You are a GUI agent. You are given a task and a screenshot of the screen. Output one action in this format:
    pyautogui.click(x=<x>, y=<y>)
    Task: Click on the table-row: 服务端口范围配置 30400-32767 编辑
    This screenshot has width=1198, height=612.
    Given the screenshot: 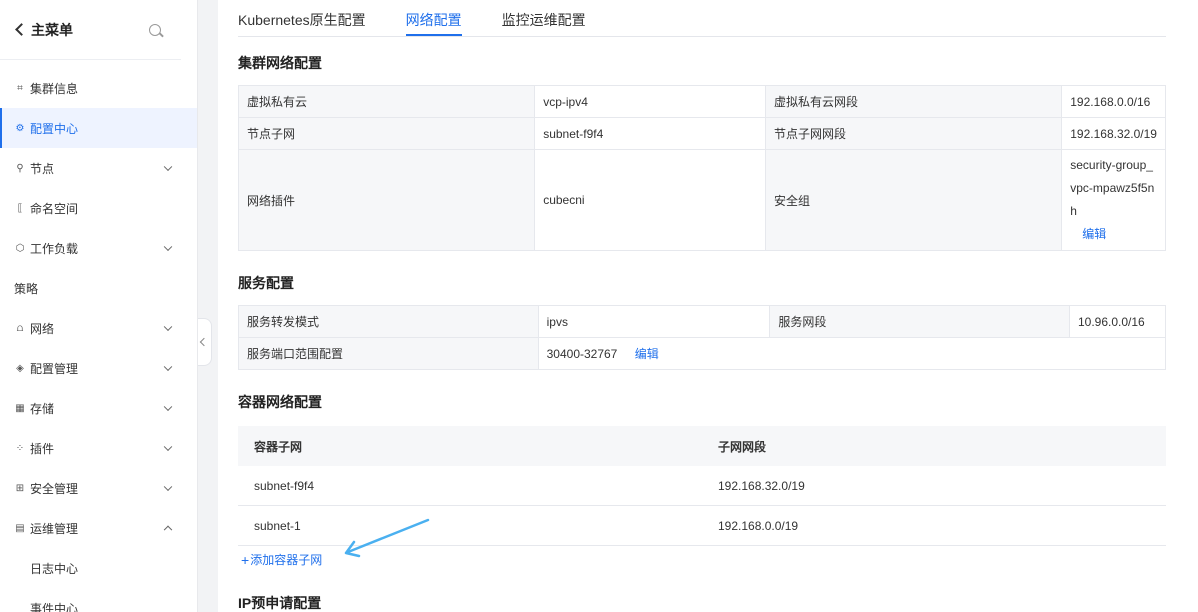 What is the action you would take?
    pyautogui.click(x=702, y=353)
    